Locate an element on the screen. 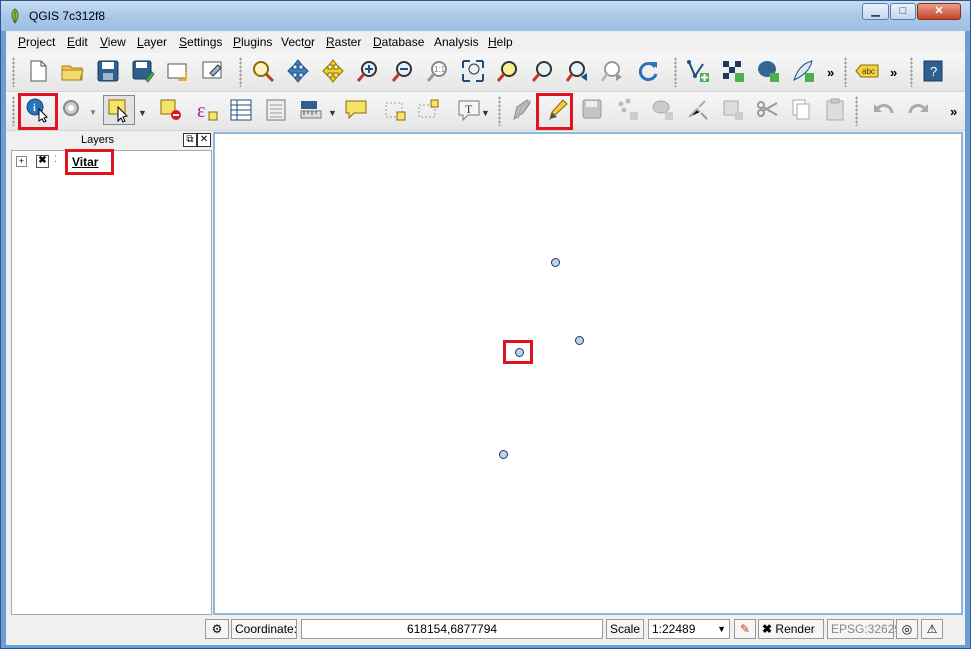 This screenshot has width=971, height=649. zoom-to-selection-pan-icon is located at coordinates (333, 71).